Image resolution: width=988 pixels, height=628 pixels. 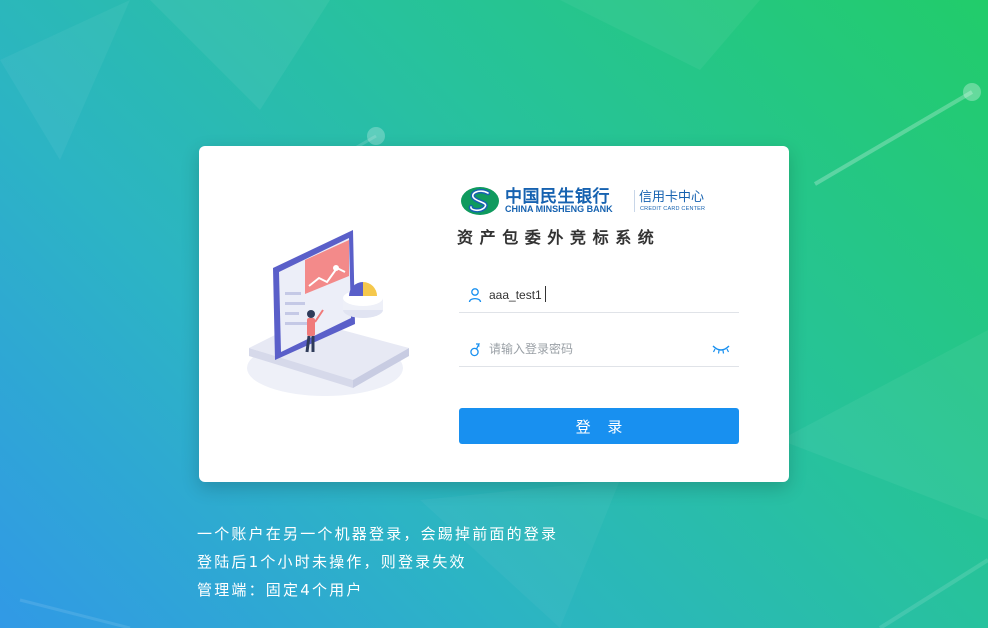 I want to click on login-button: 登 录, so click(x=599, y=426).